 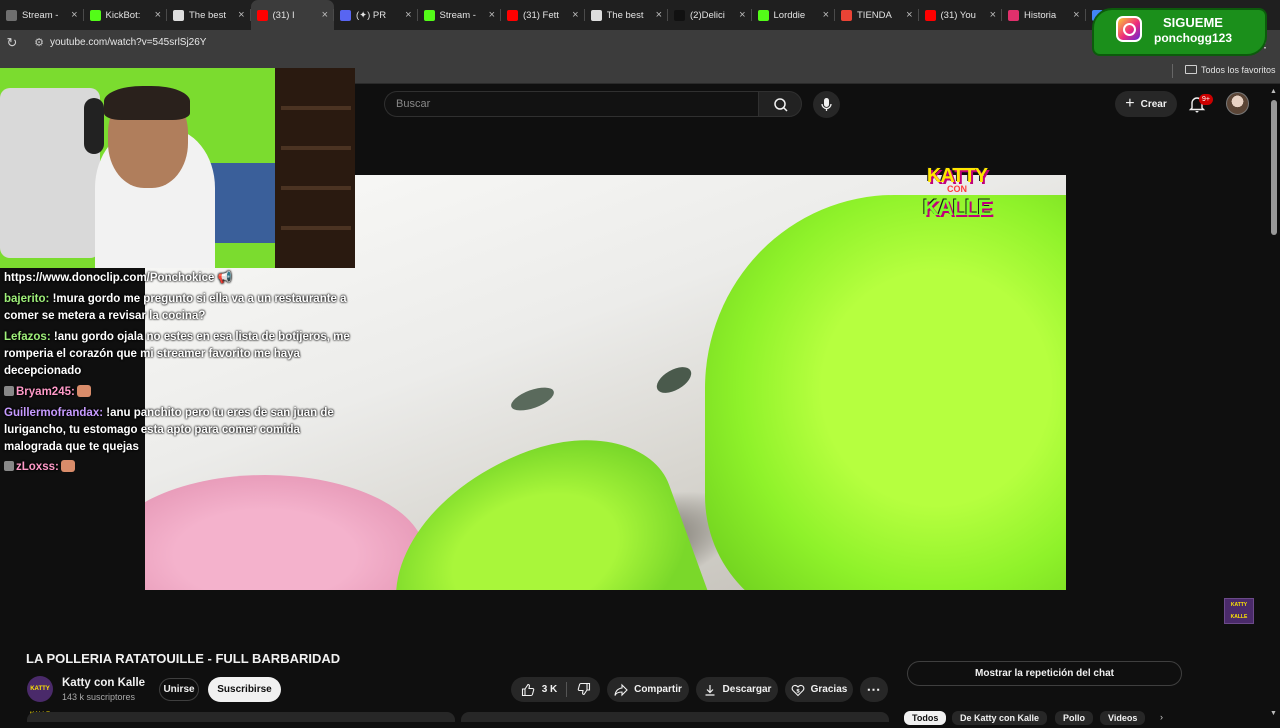 What do you see at coordinates (549, 689) in the screenshot?
I see `like-count: 3 K` at bounding box center [549, 689].